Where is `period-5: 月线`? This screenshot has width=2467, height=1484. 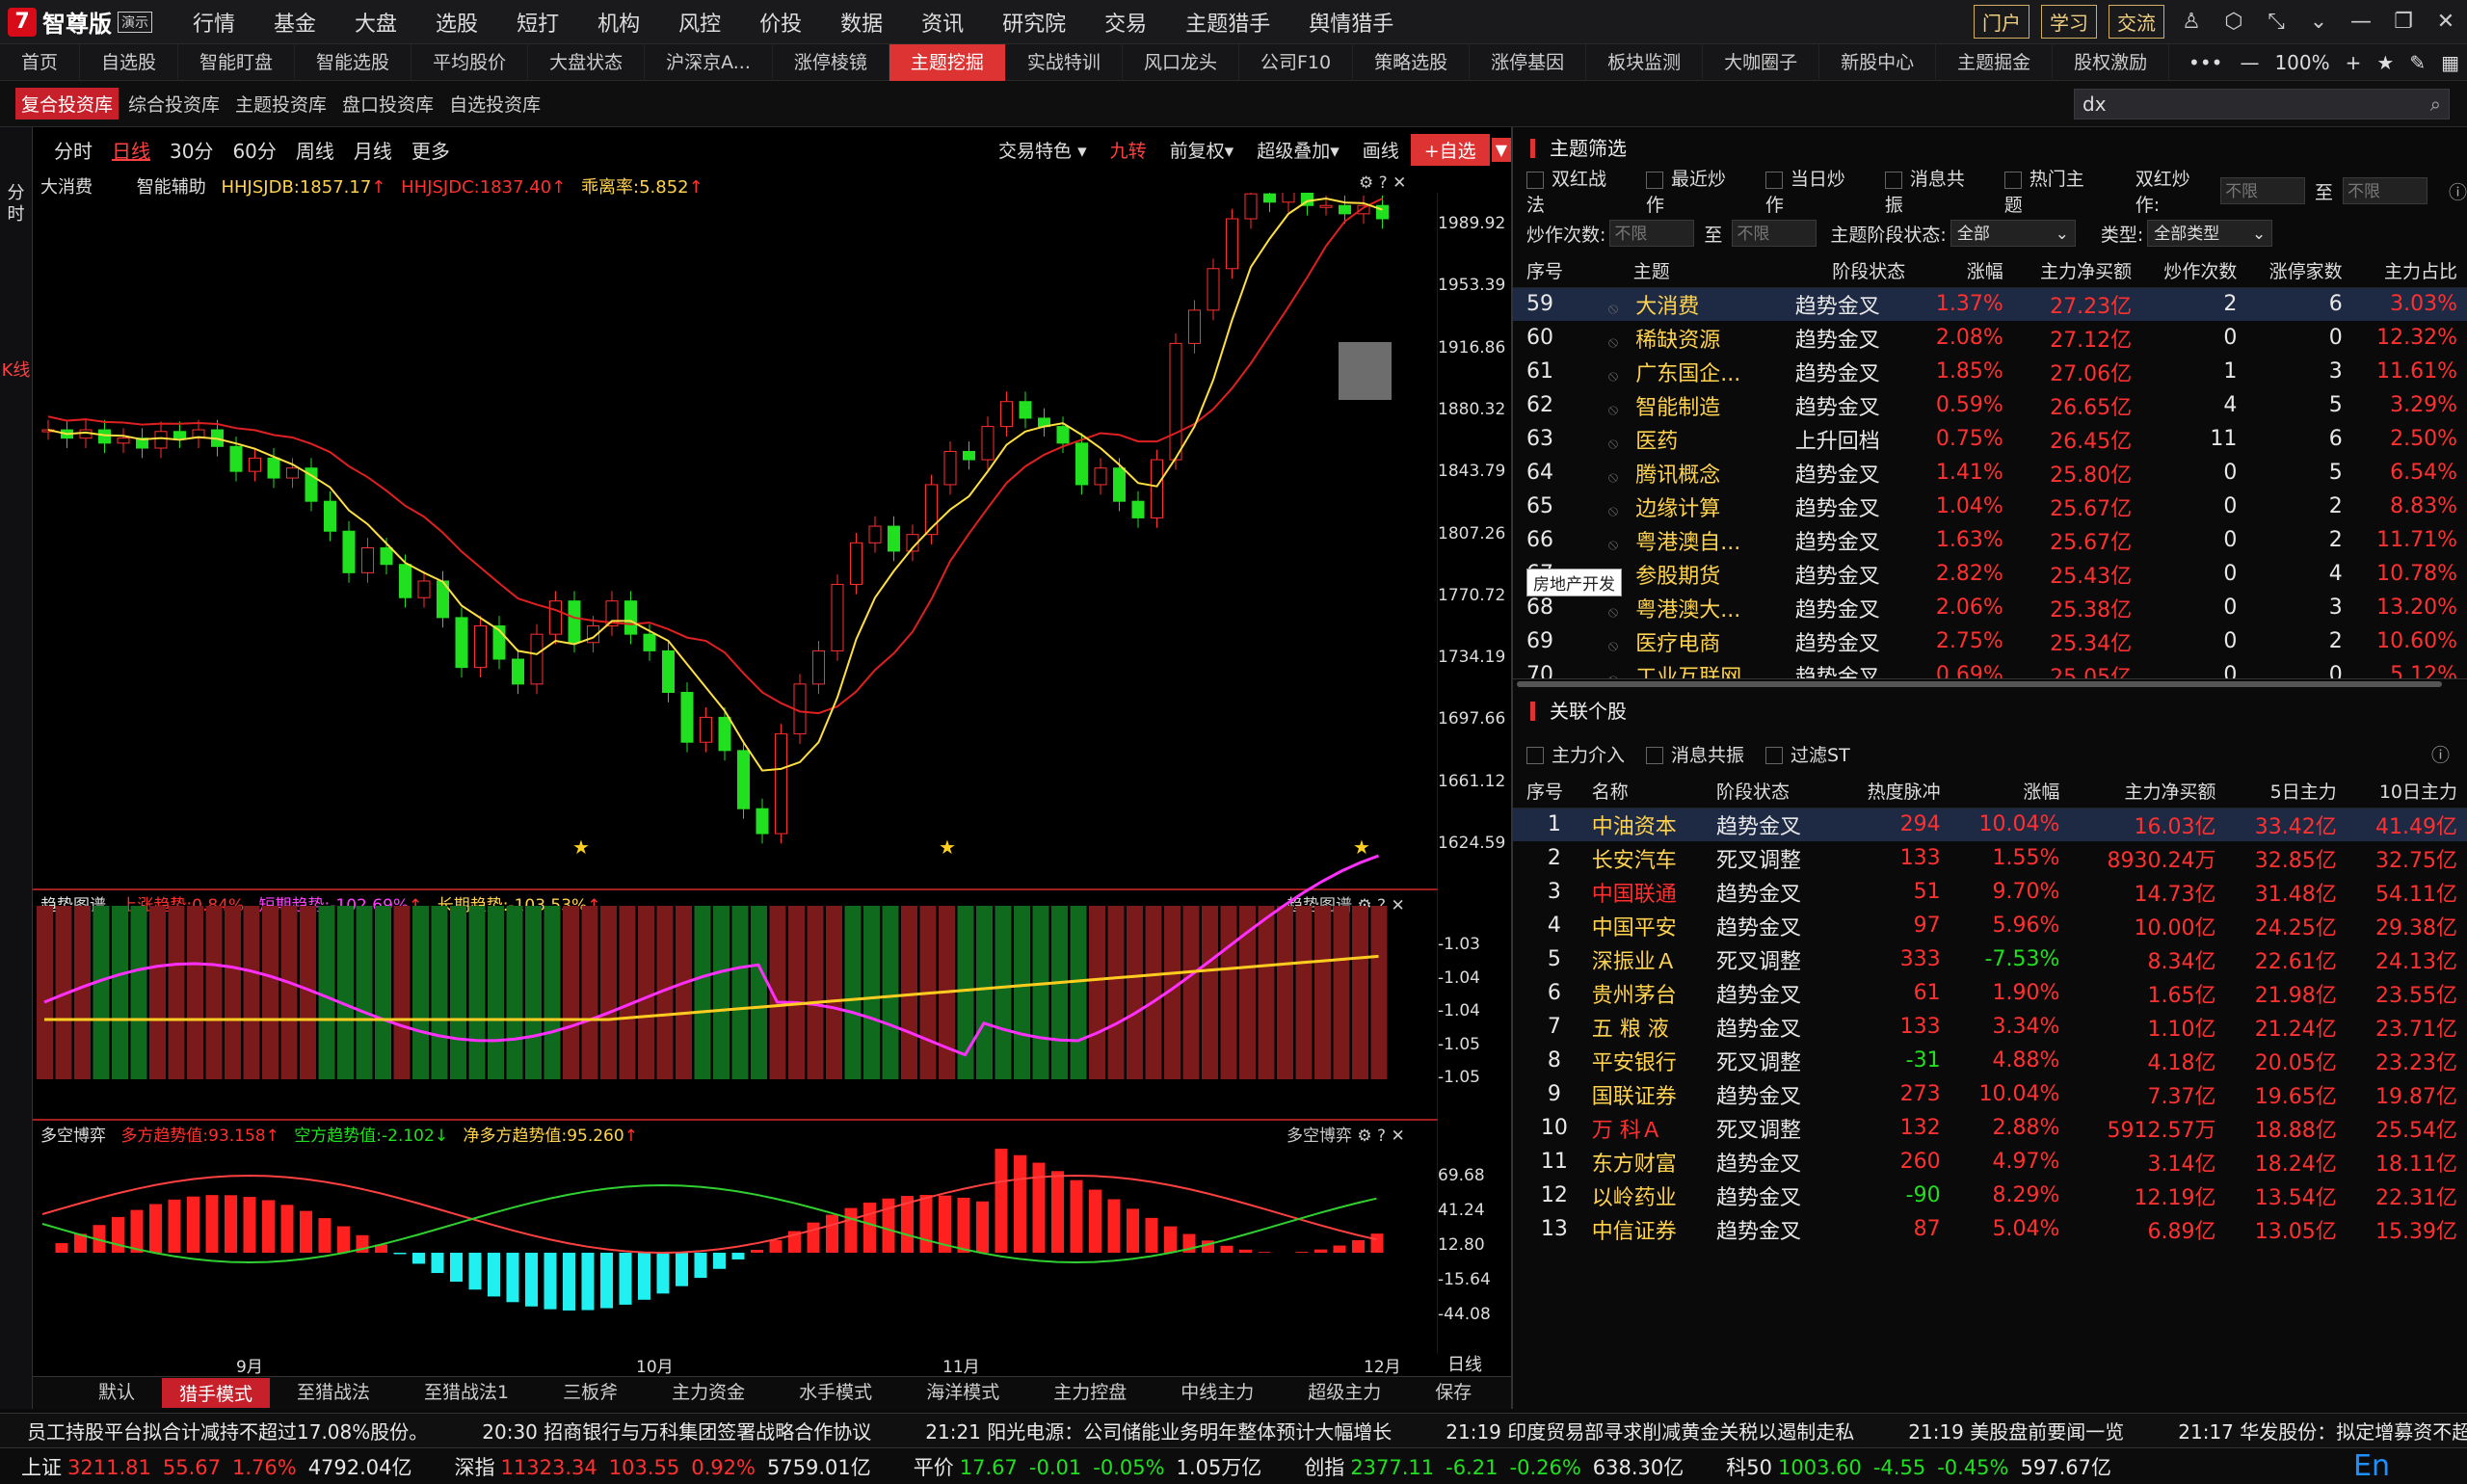
period-5: 月线 is located at coordinates (373, 150).